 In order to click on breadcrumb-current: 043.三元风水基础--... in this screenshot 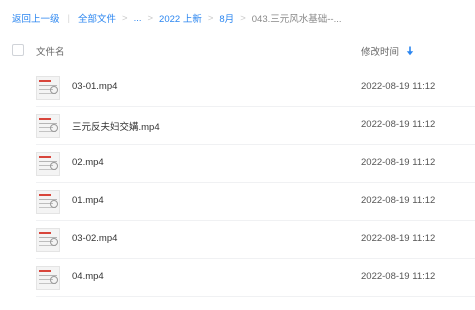, I will do `click(296, 19)`.